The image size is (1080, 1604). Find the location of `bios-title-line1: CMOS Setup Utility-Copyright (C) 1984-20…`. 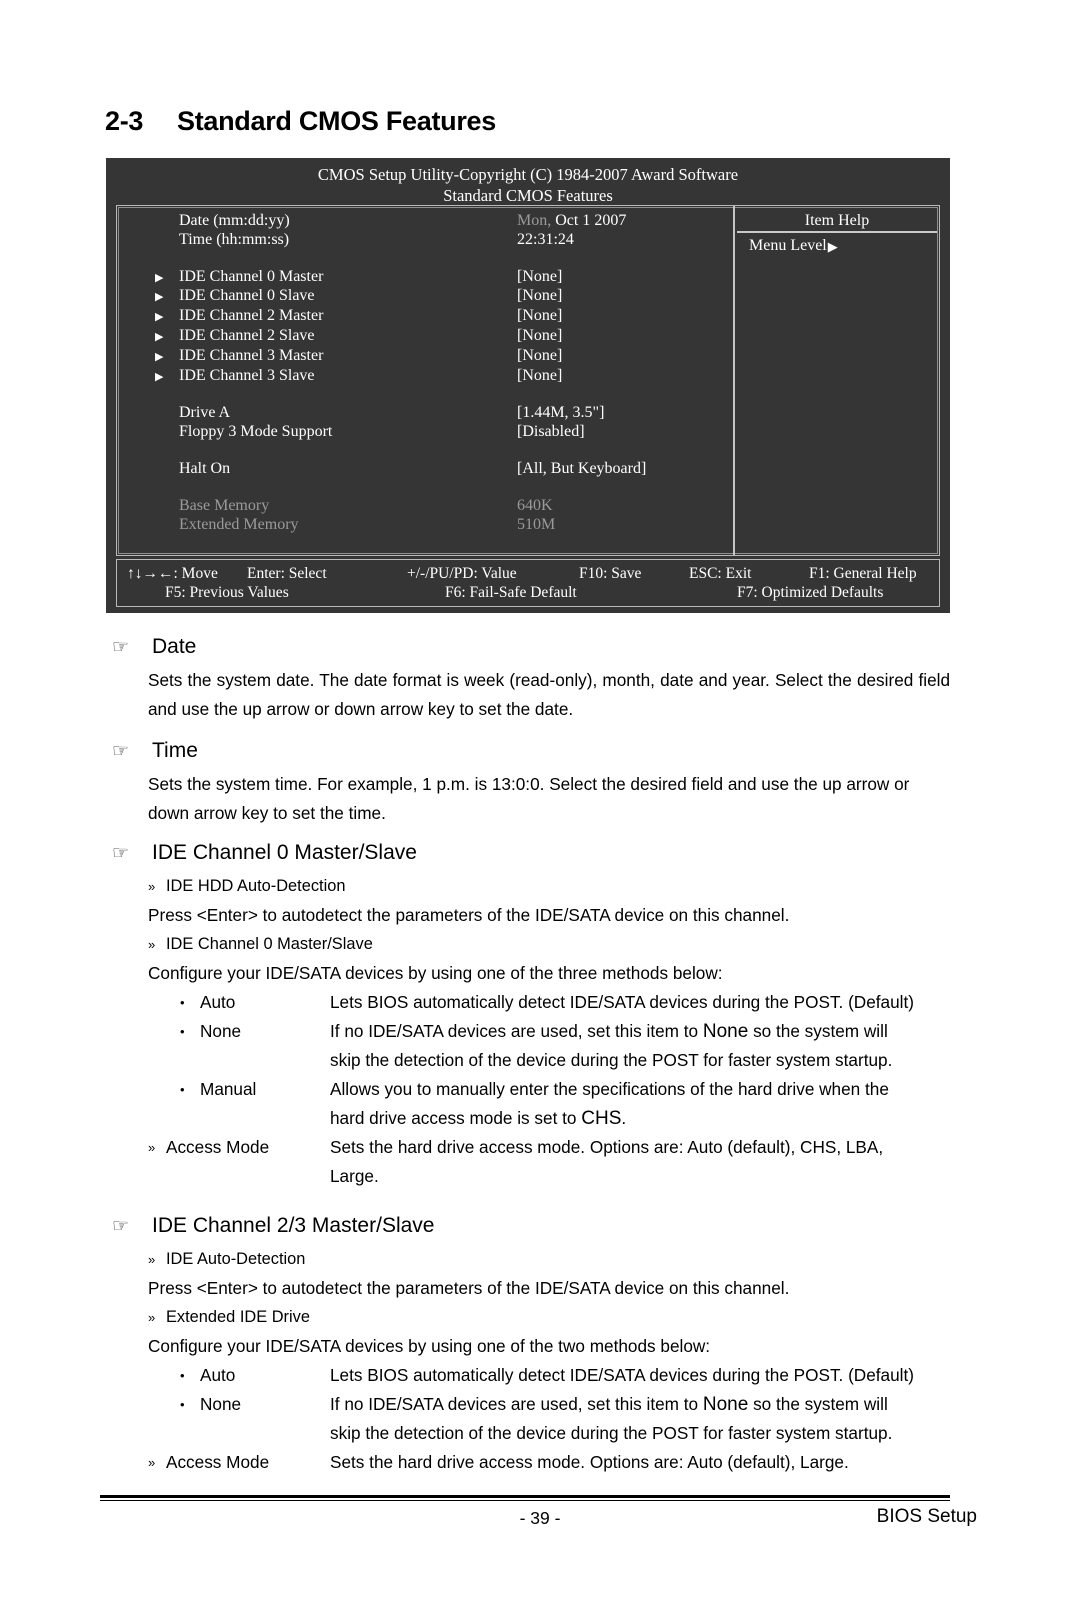

bios-title-line1: CMOS Setup Utility-Copyright (C) 1984-20… is located at coordinates (528, 174).